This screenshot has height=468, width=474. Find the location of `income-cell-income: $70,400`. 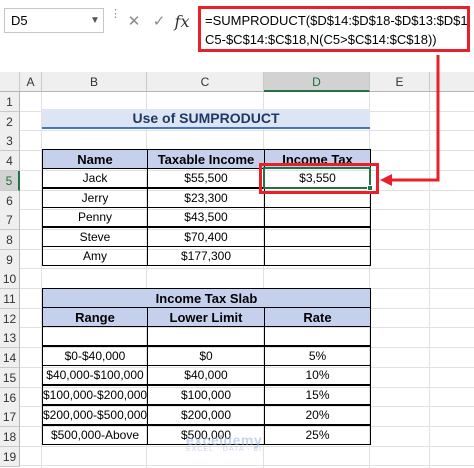

income-cell-income: $70,400 is located at coordinates (206, 236).